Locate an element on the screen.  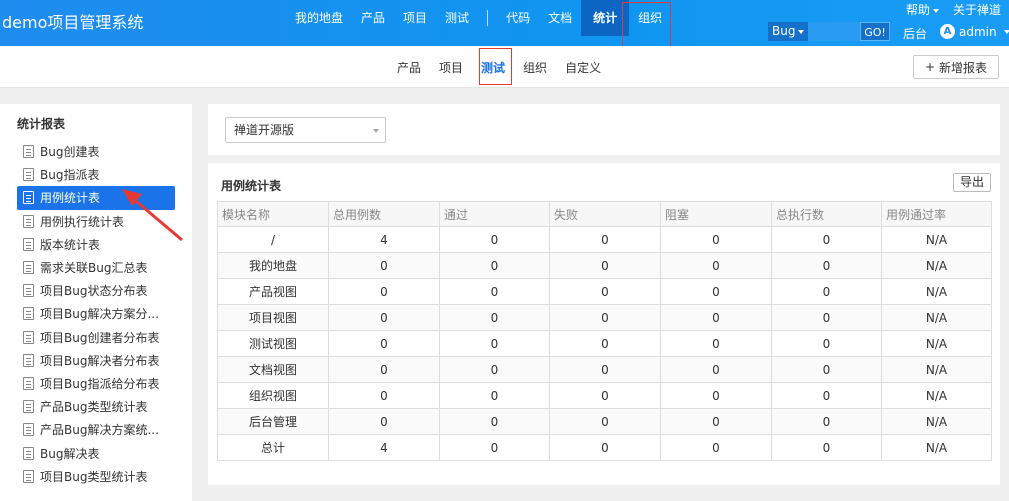
report-item-label: 版本统计表 is located at coordinates (70, 244).